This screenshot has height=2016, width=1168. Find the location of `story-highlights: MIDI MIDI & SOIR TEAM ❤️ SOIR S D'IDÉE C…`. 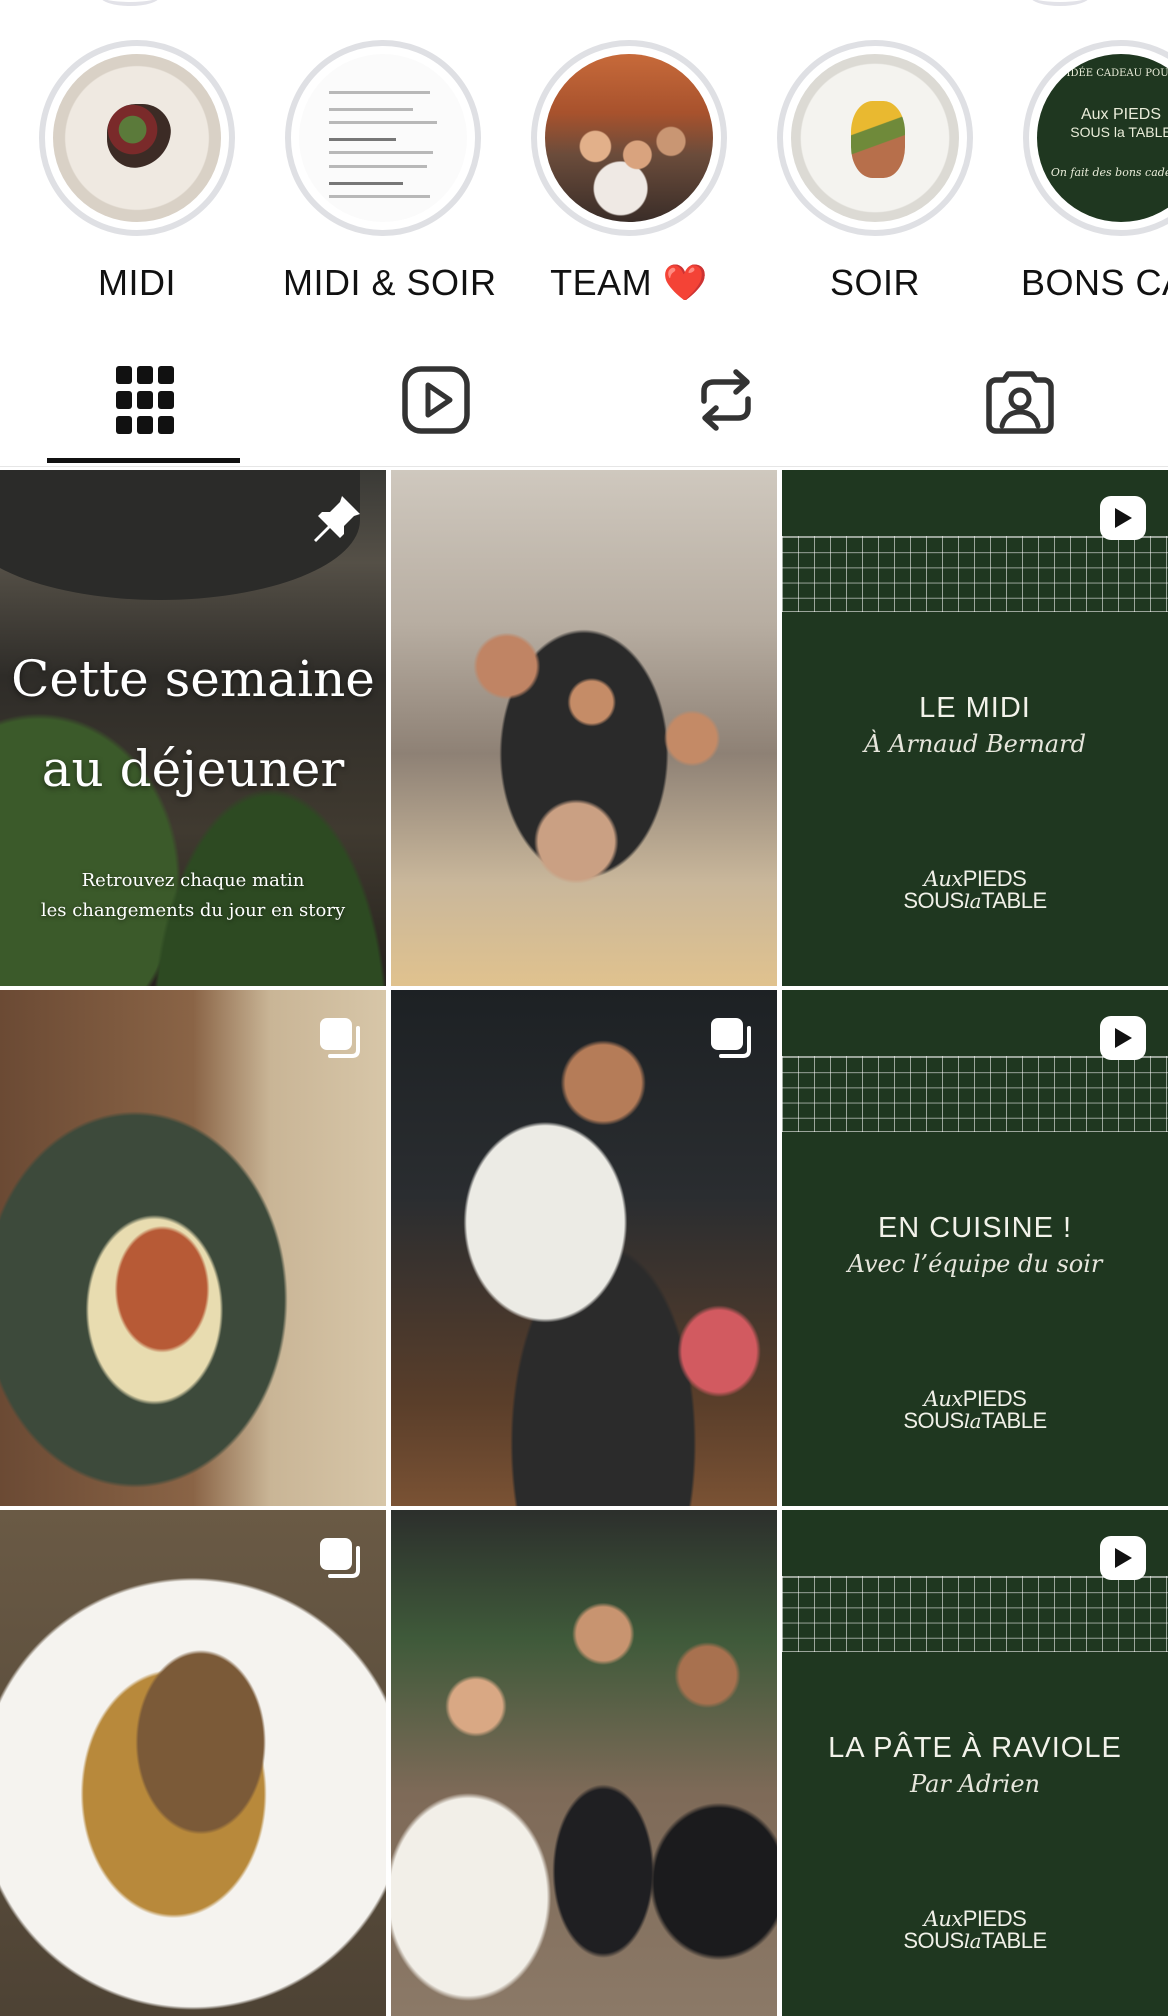

story-highlights: MIDI MIDI & SOIR TEAM ❤️ SOIR S D'IDÉE C… is located at coordinates (584, 150).